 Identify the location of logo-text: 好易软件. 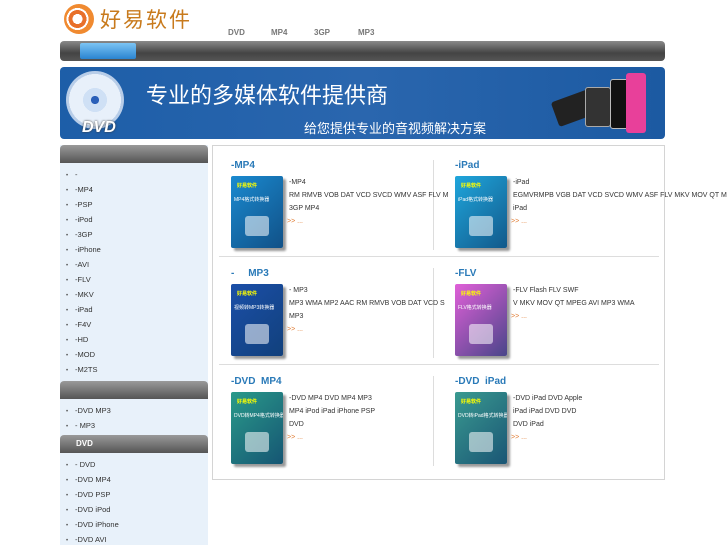
(146, 20).